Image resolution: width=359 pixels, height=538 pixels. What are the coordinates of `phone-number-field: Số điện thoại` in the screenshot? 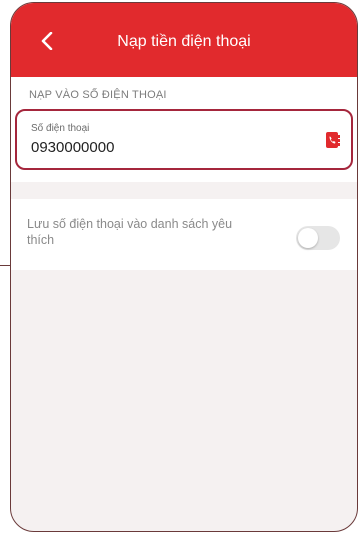 It's located at (184, 139).